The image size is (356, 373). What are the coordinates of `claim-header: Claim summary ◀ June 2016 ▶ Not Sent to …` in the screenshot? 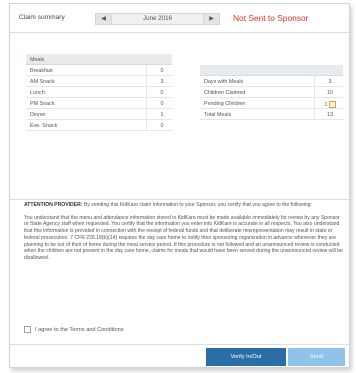 It's located at (179, 18).